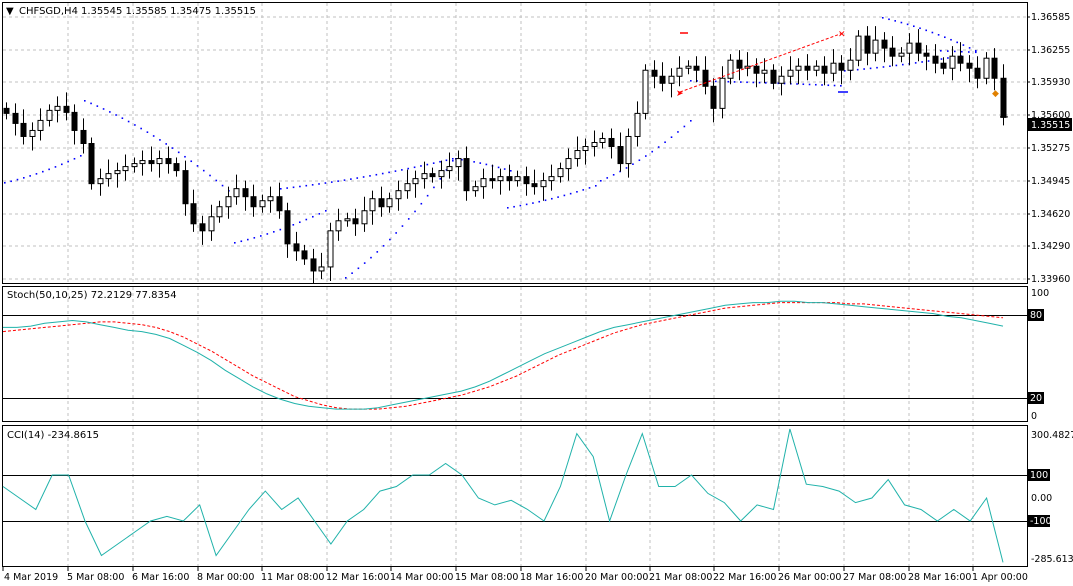 This screenshot has width=1073, height=586. Describe the element at coordinates (1041, 521) in the screenshot. I see `cci-axis-minus100: -100` at that location.